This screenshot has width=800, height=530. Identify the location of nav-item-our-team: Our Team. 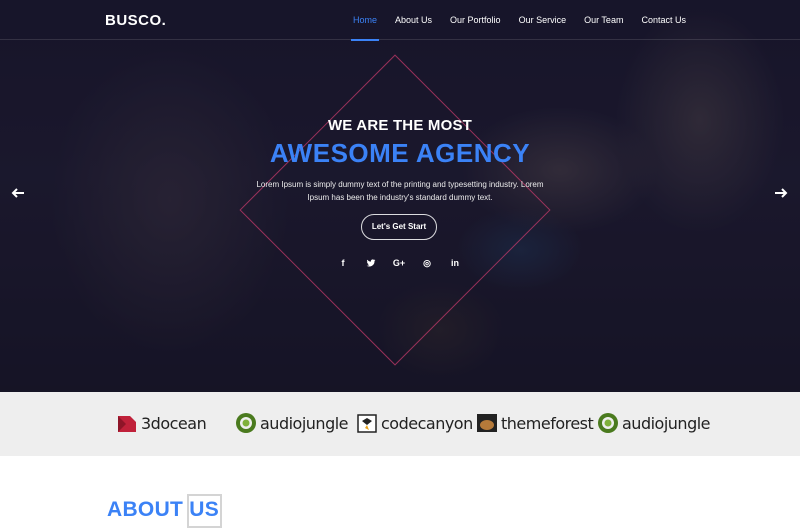
(603, 20).